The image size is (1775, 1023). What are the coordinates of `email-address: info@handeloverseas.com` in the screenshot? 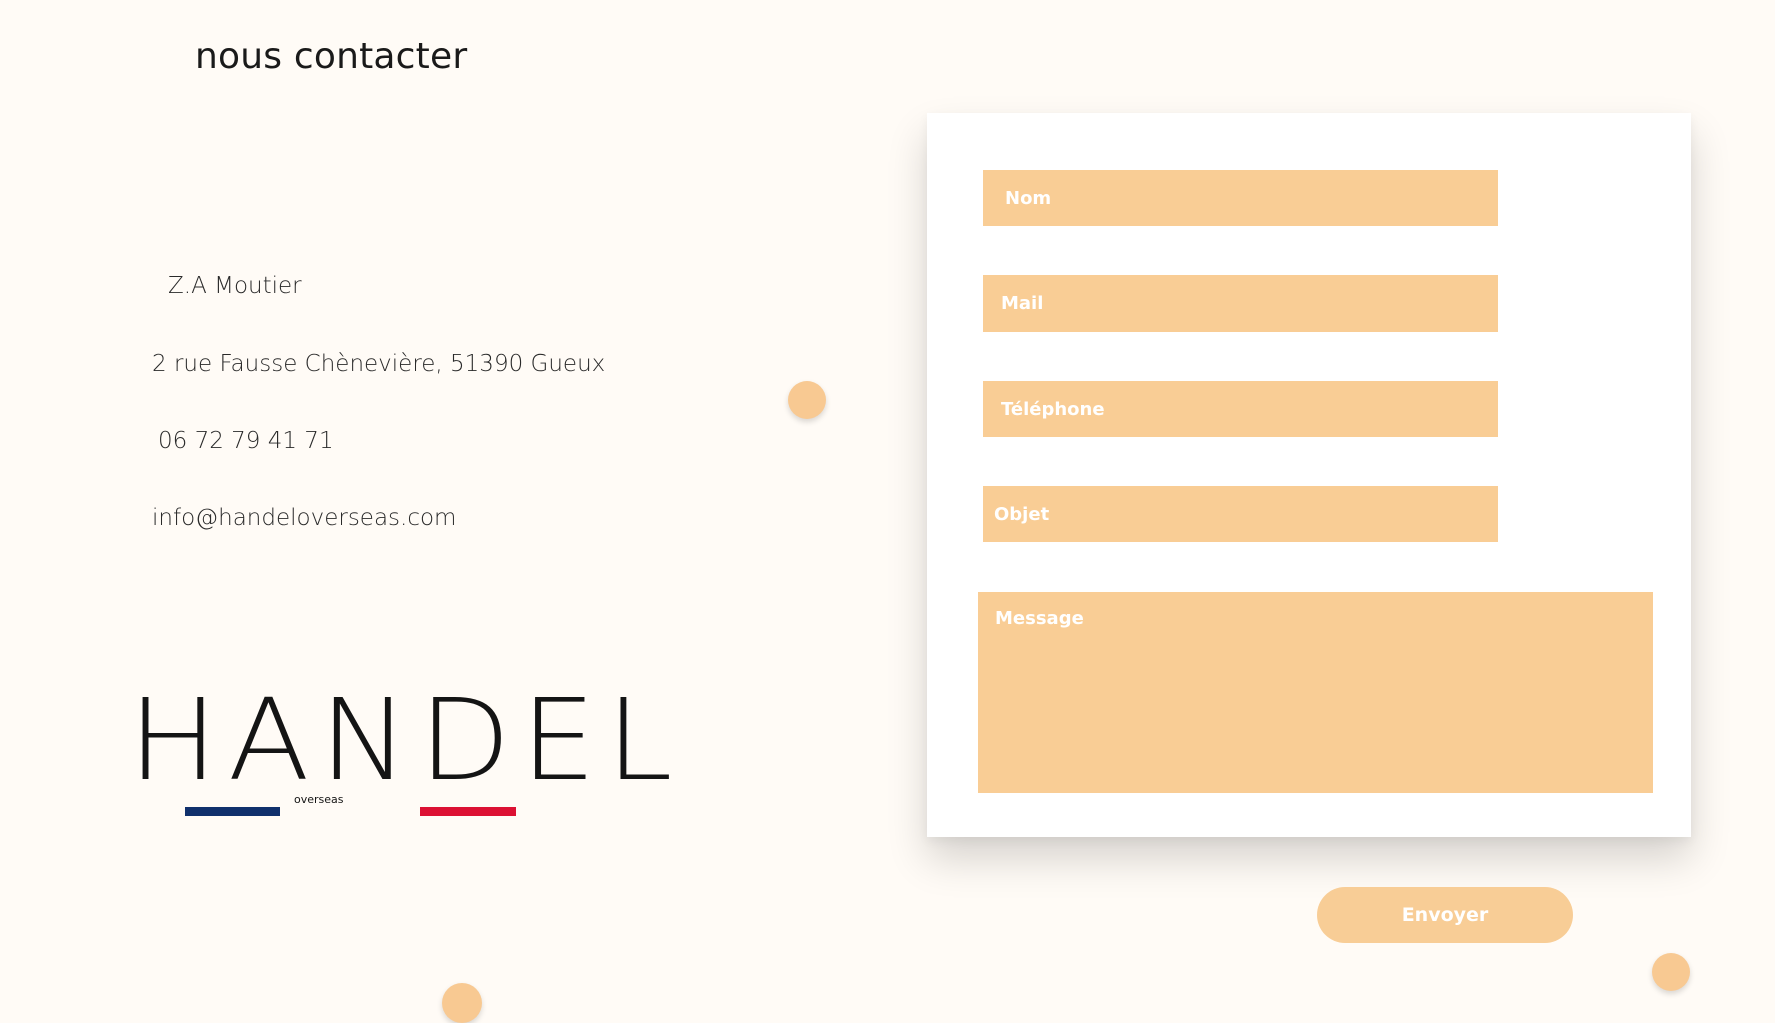 It's located at (304, 518).